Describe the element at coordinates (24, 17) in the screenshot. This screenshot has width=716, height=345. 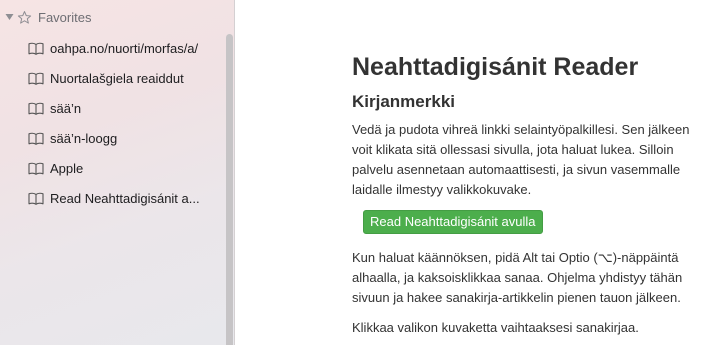
I see `star-icon` at that location.